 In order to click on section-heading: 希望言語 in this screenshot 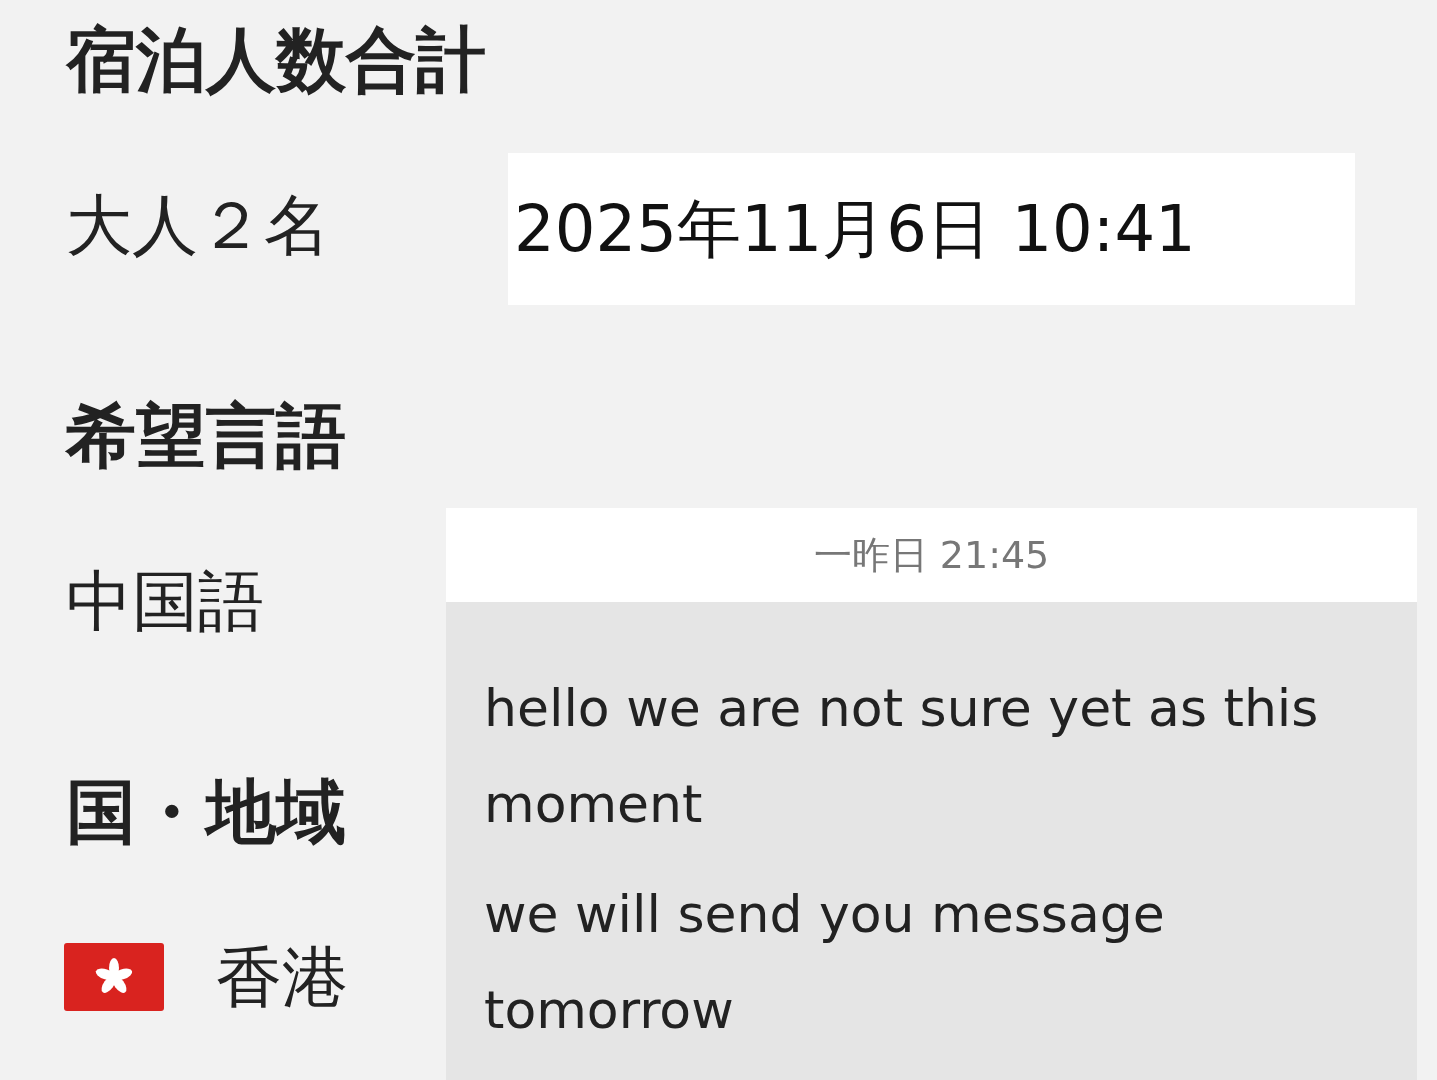, I will do `click(206, 436)`.